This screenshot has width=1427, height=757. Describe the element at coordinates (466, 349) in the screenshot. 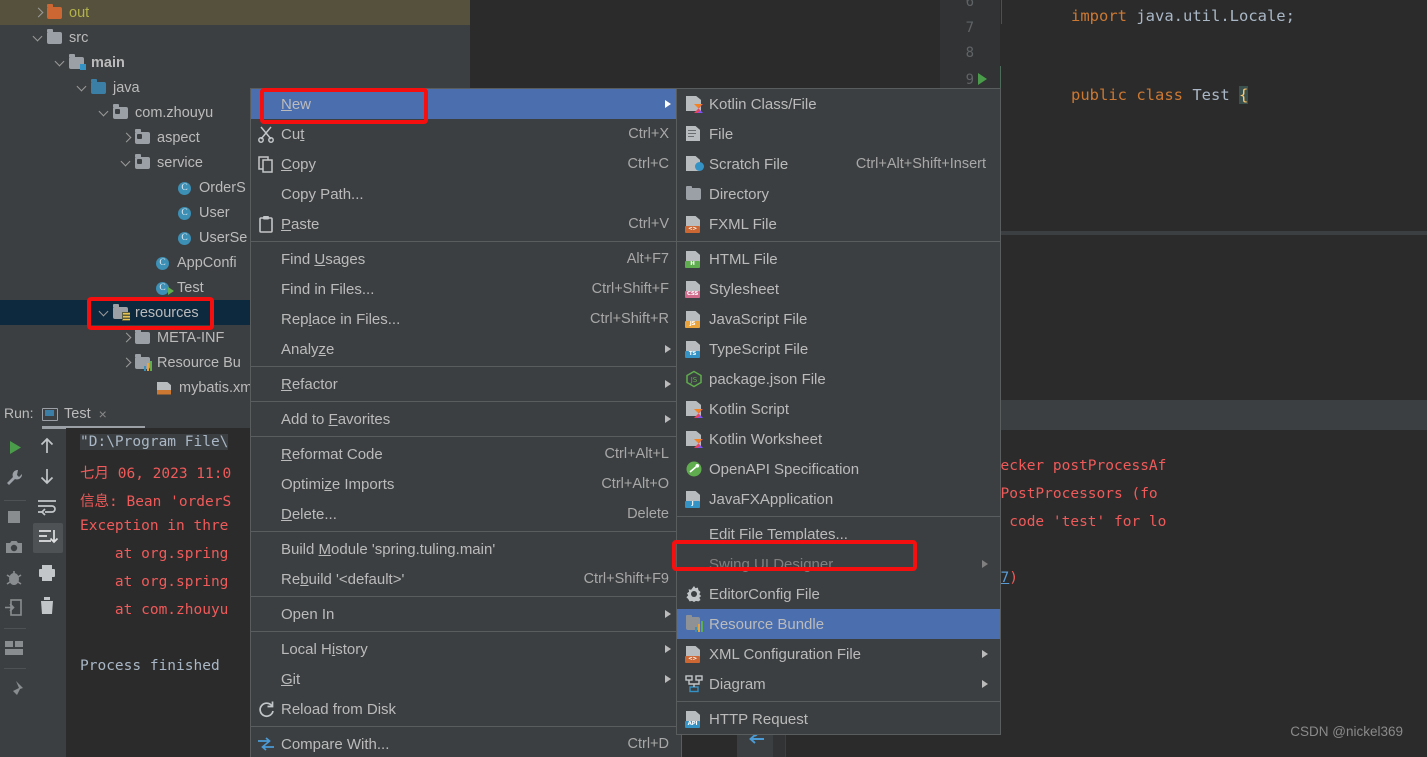

I see `menu-item-analyze: Analyze` at that location.